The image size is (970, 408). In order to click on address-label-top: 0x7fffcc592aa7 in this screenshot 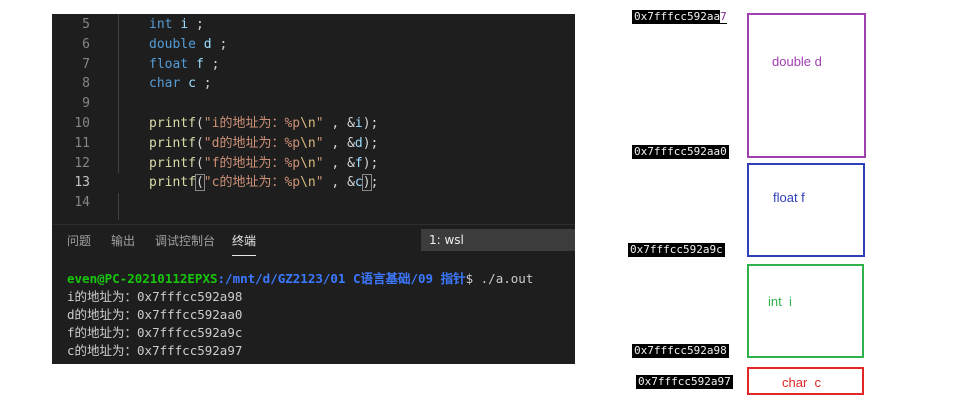, I will do `click(679, 17)`.